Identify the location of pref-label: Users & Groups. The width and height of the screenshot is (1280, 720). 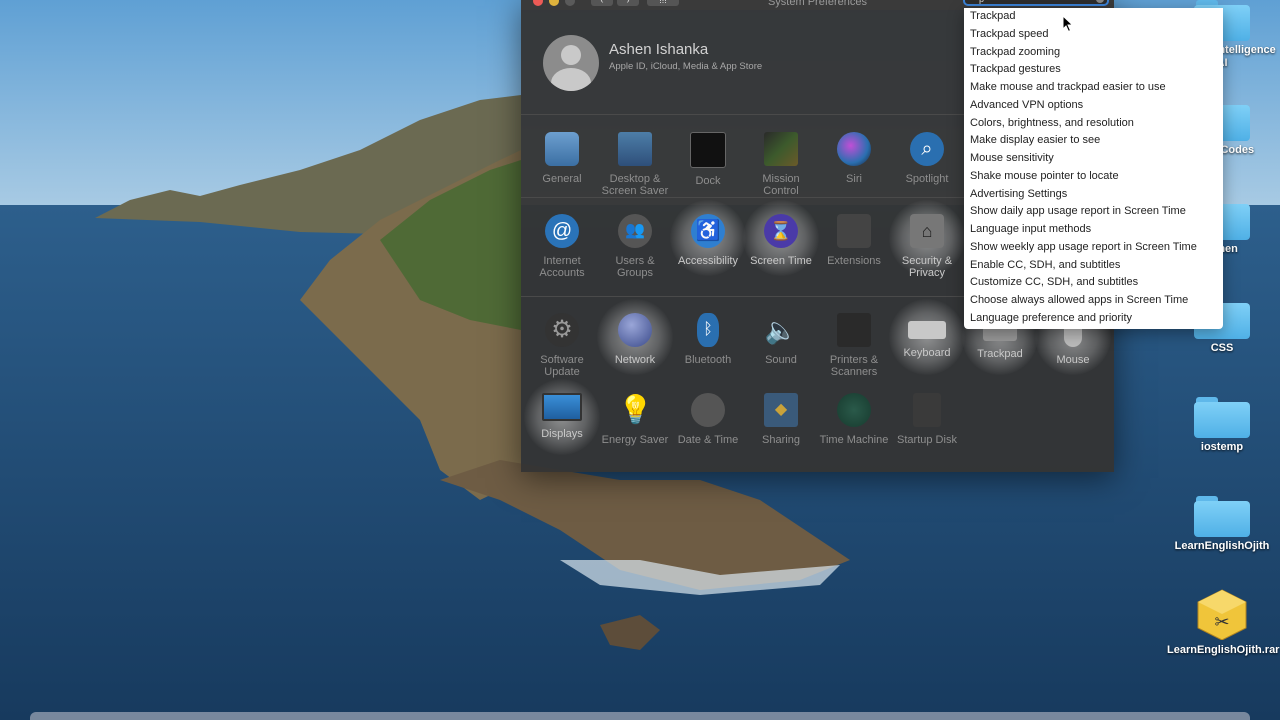
(635, 267).